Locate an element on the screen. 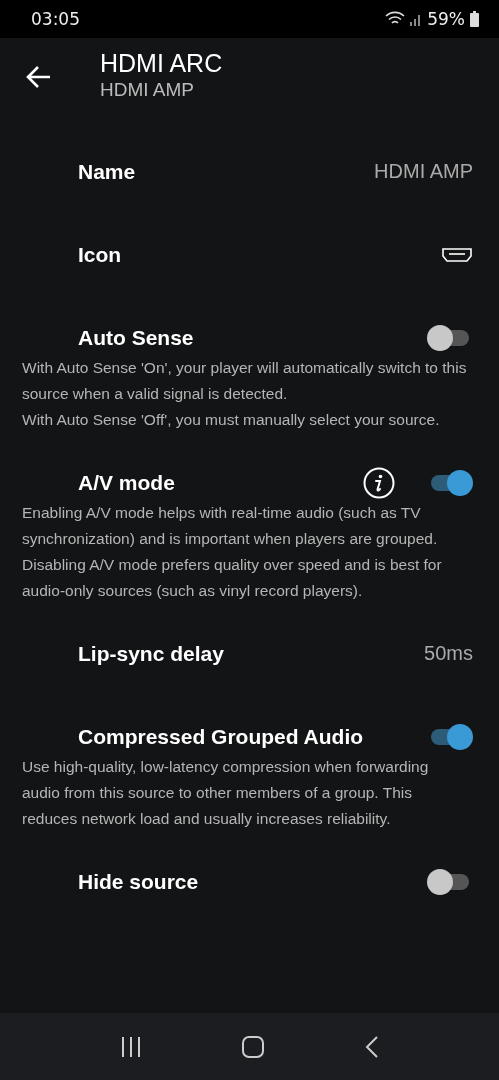 The width and height of the screenshot is (499, 1080). setting-description: Enabling A/V mode helps with real-time audio (such as TV synchronization) and is important when players are grouped. Disabling A/V mode prefers quality over speed and is best for audio-only sources (such as vinyl record players). is located at coordinates (232, 552).